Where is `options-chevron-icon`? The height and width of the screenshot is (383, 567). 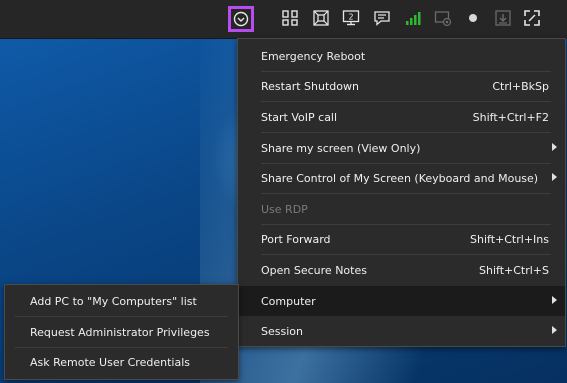
options-chevron-icon is located at coordinates (241, 19).